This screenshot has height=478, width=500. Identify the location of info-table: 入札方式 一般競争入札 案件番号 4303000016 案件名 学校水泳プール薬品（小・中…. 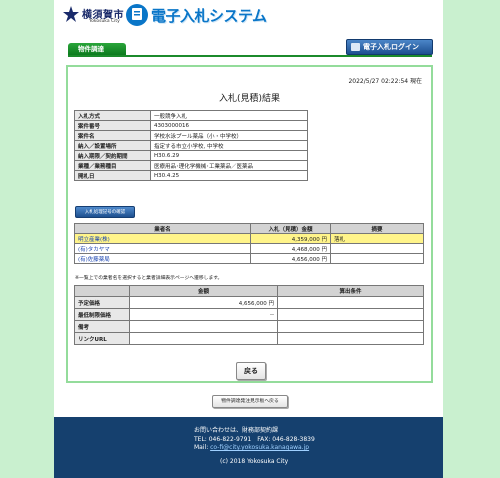
(191, 145).